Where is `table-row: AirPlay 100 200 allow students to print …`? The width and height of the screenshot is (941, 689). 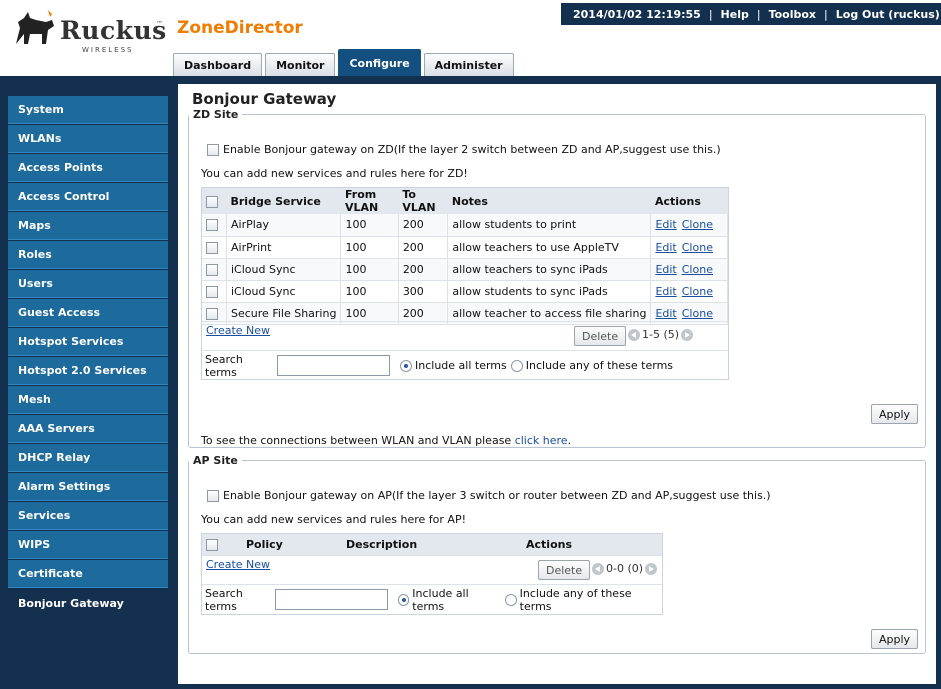
table-row: AirPlay 100 200 allow students to print … is located at coordinates (465, 225).